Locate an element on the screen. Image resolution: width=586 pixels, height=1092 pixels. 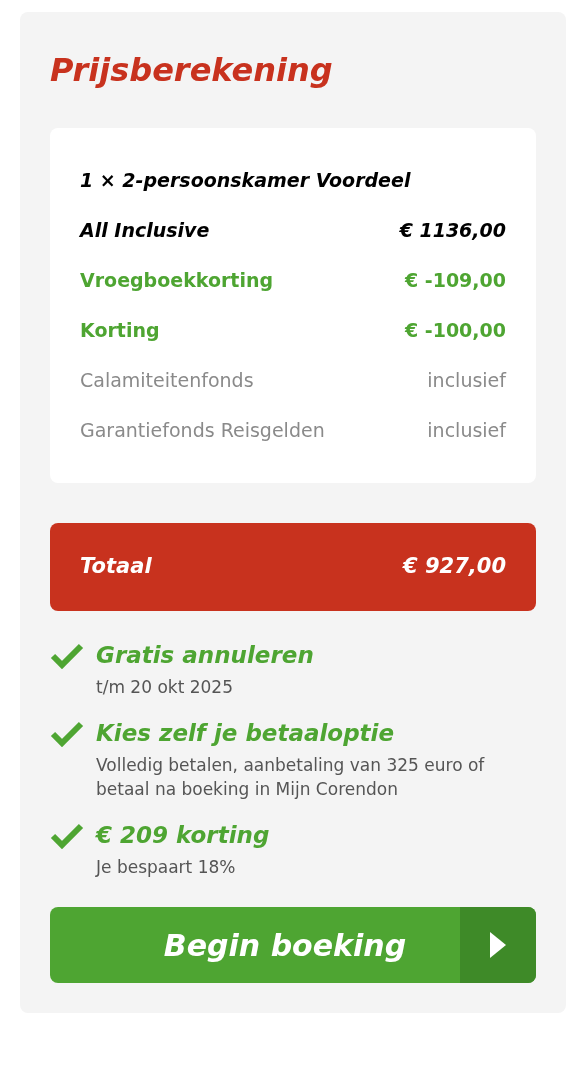
benefit-detail: t/m 20 okt 2025 is located at coordinates (165, 687).